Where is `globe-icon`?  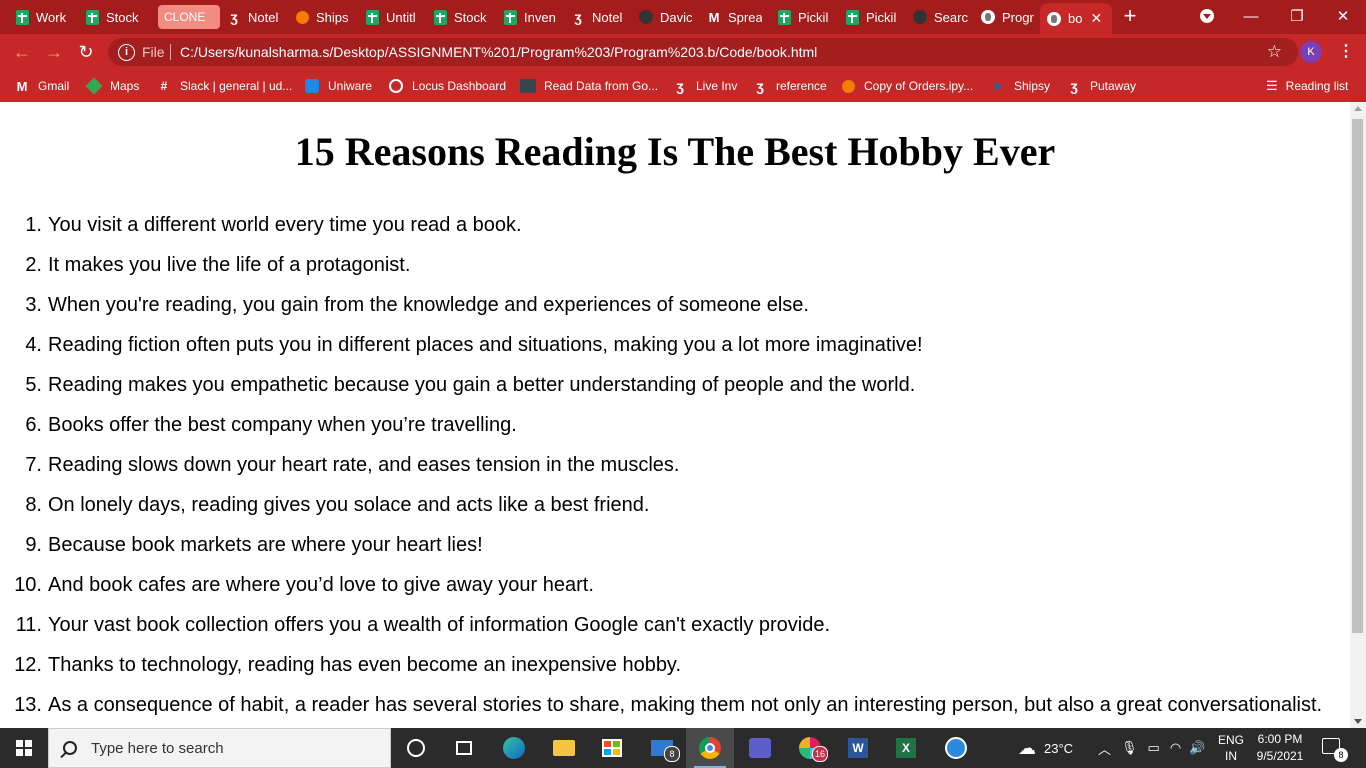
globe-icon is located at coordinates (1054, 19).